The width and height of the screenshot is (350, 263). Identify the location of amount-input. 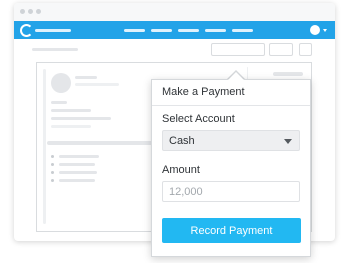
(231, 191).